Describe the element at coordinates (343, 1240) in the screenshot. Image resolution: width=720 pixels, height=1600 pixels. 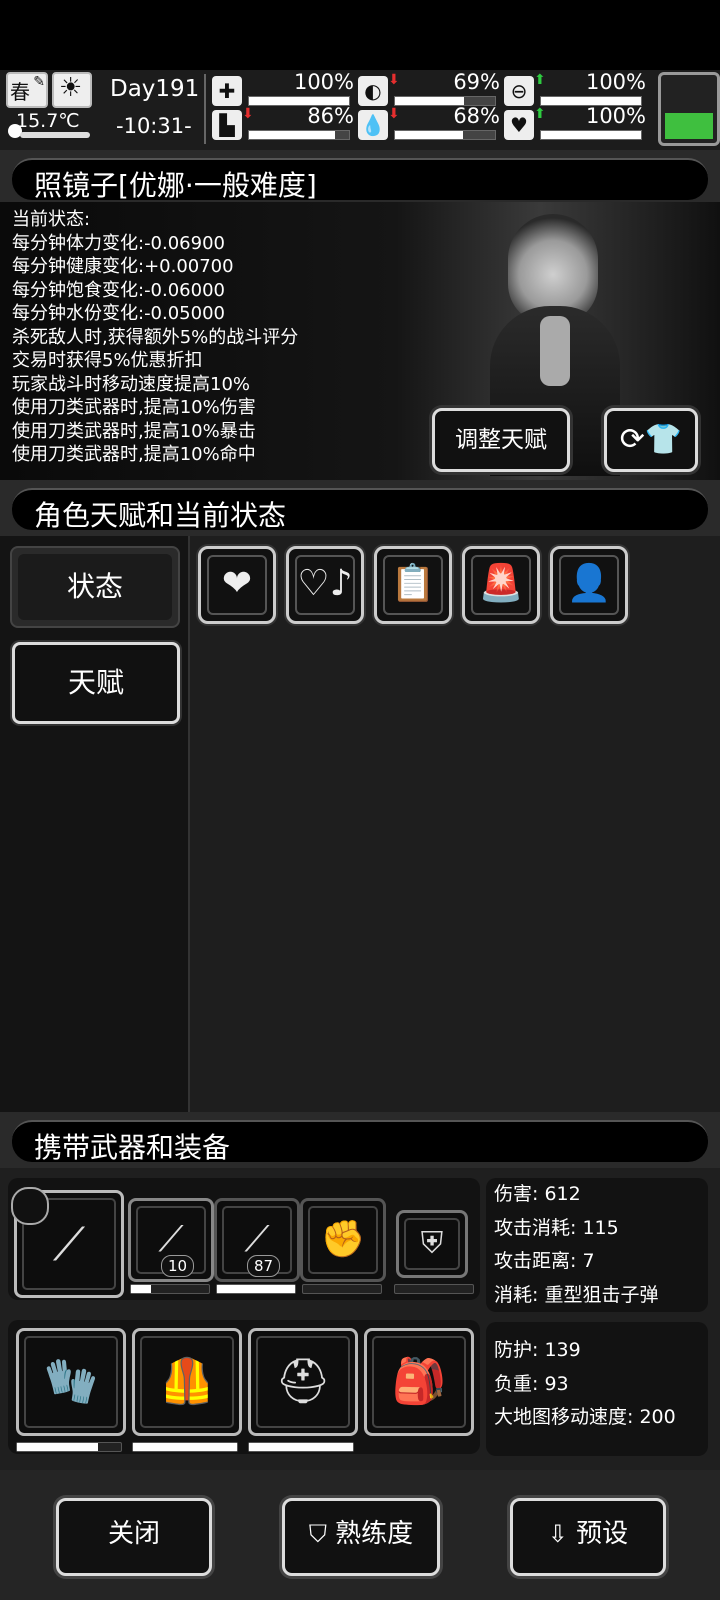
I see `weapon-slot-fist: ✊` at that location.